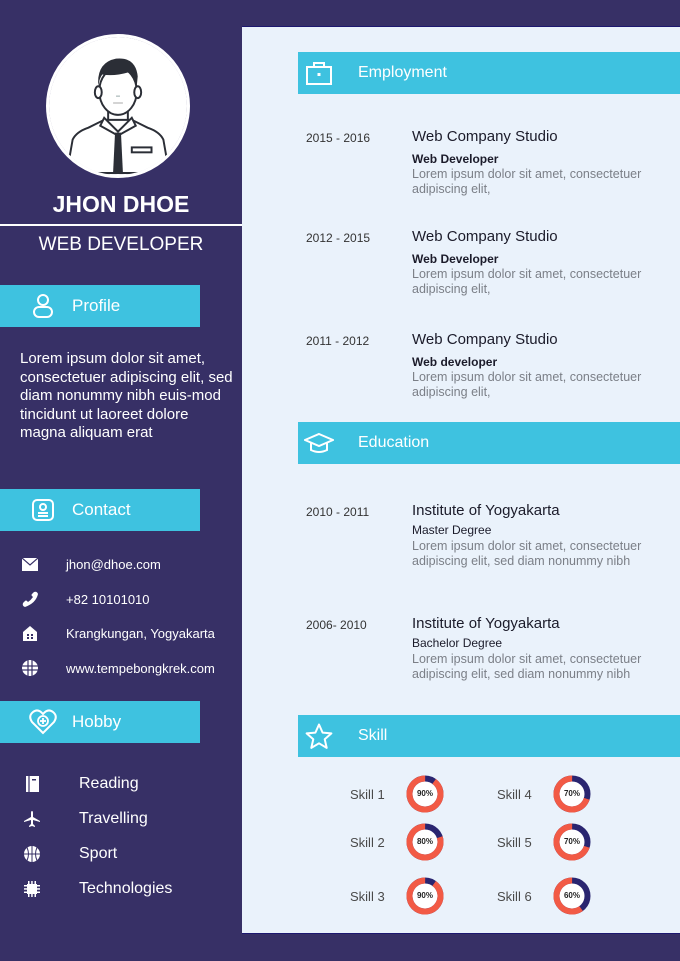 This screenshot has width=680, height=961. What do you see at coordinates (32, 819) in the screenshot?
I see `airplane-icon` at bounding box center [32, 819].